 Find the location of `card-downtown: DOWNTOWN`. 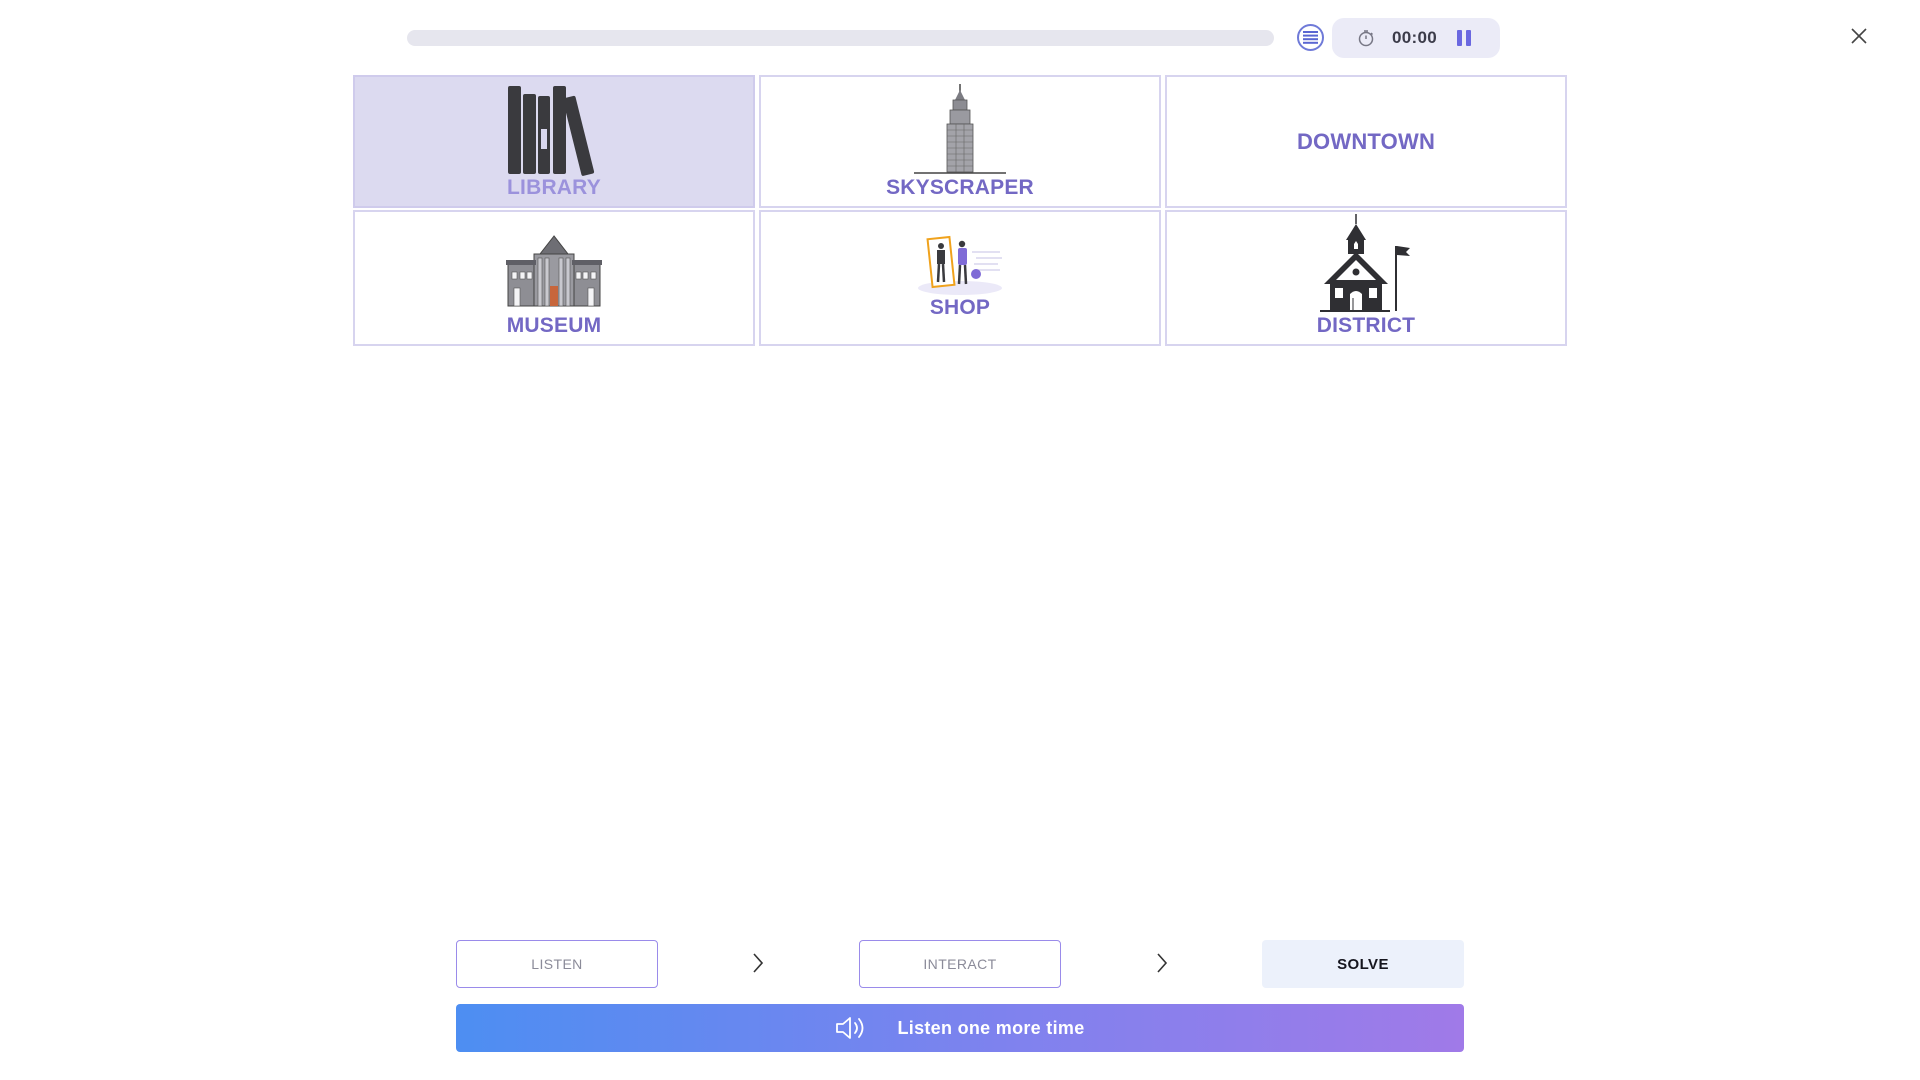

card-downtown: DOWNTOWN is located at coordinates (1366, 141).